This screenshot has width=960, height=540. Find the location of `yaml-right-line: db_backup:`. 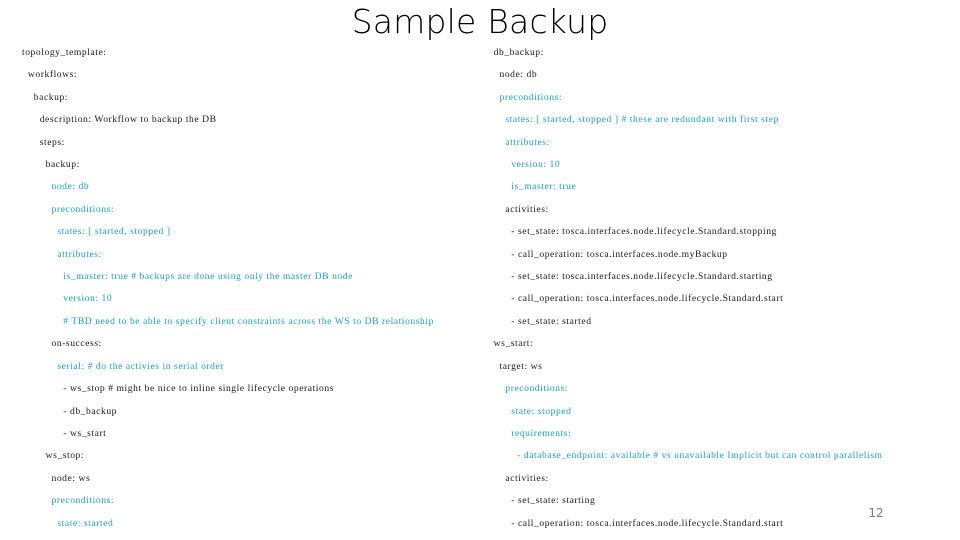

yaml-right-line: db_backup: is located at coordinates (507, 52).